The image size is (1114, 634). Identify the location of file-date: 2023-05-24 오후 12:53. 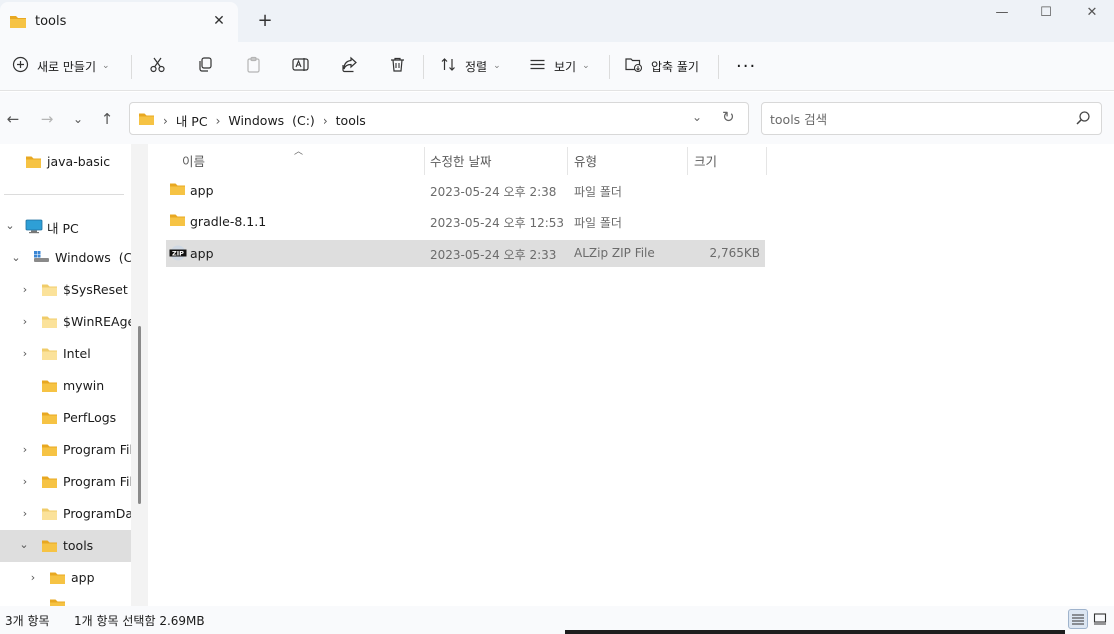
(497, 223).